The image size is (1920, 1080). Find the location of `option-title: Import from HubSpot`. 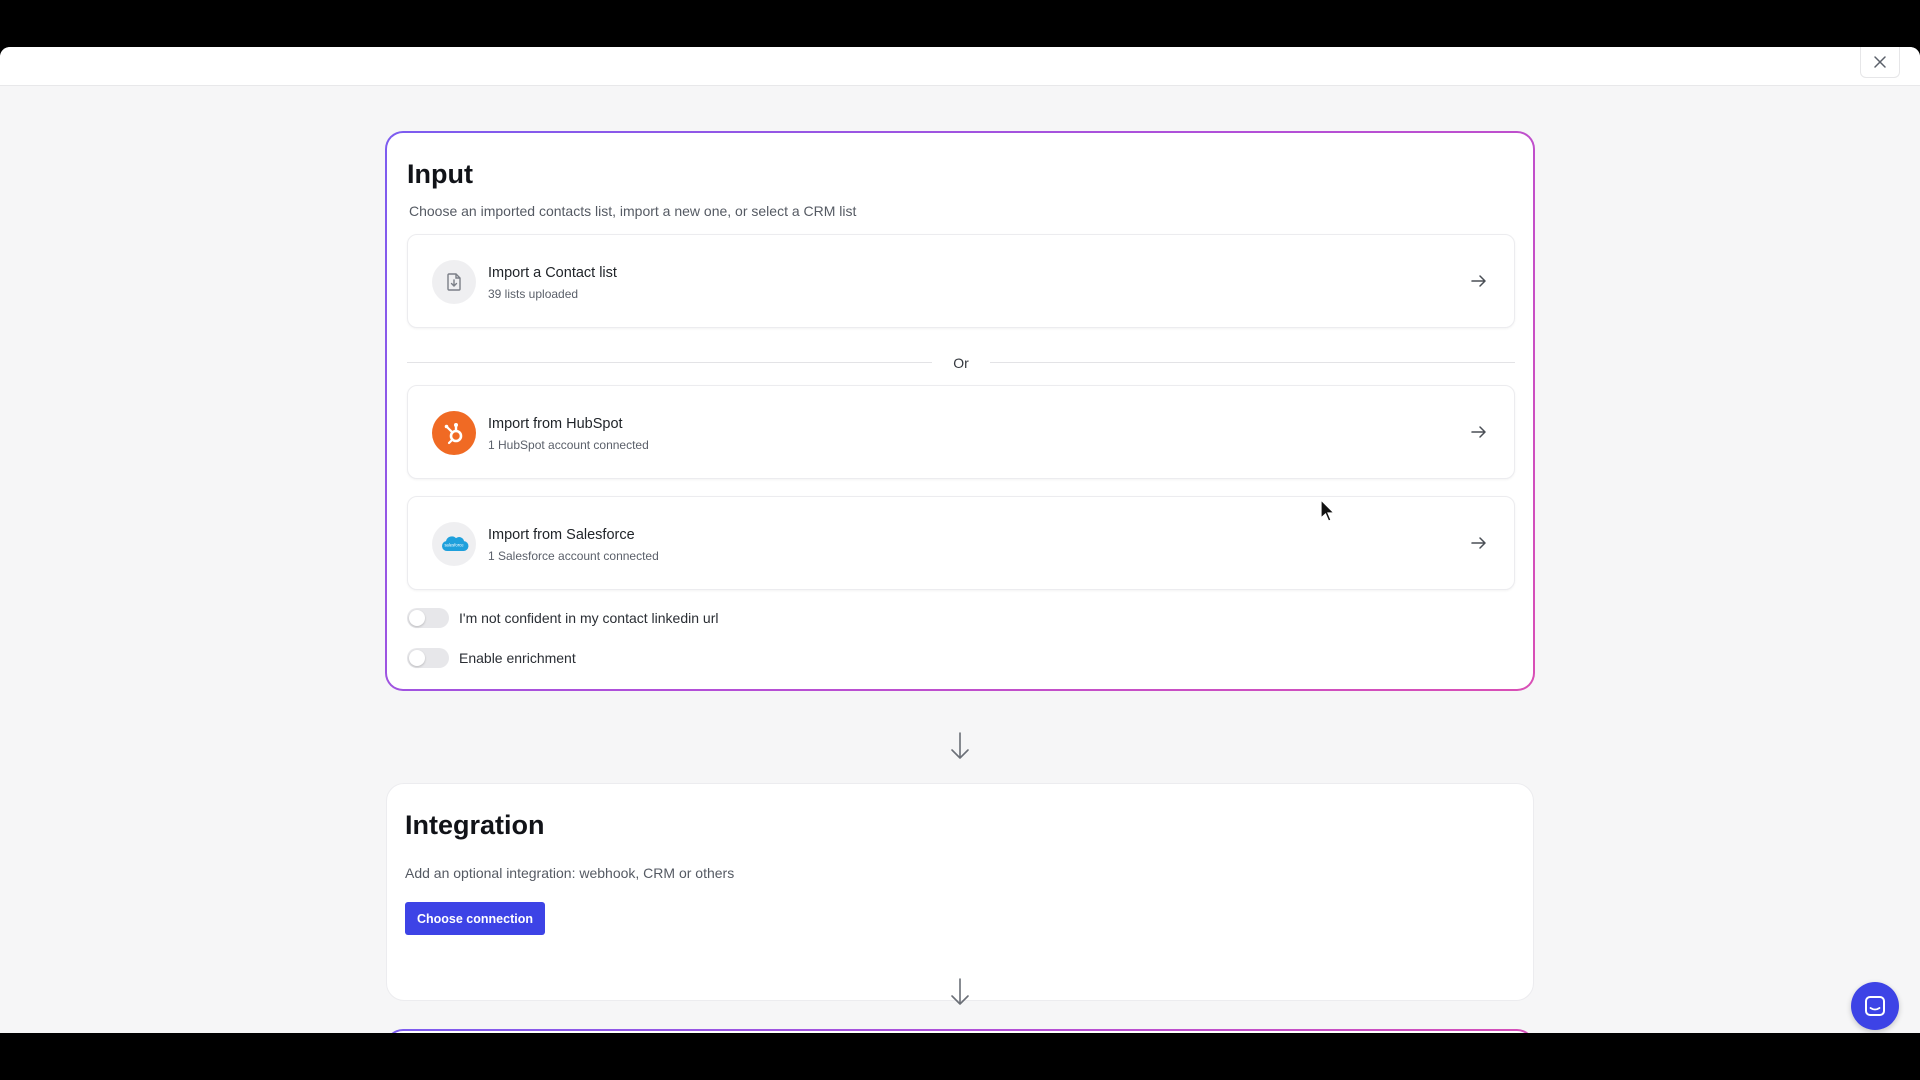

option-title: Import from HubSpot is located at coordinates (555, 424).